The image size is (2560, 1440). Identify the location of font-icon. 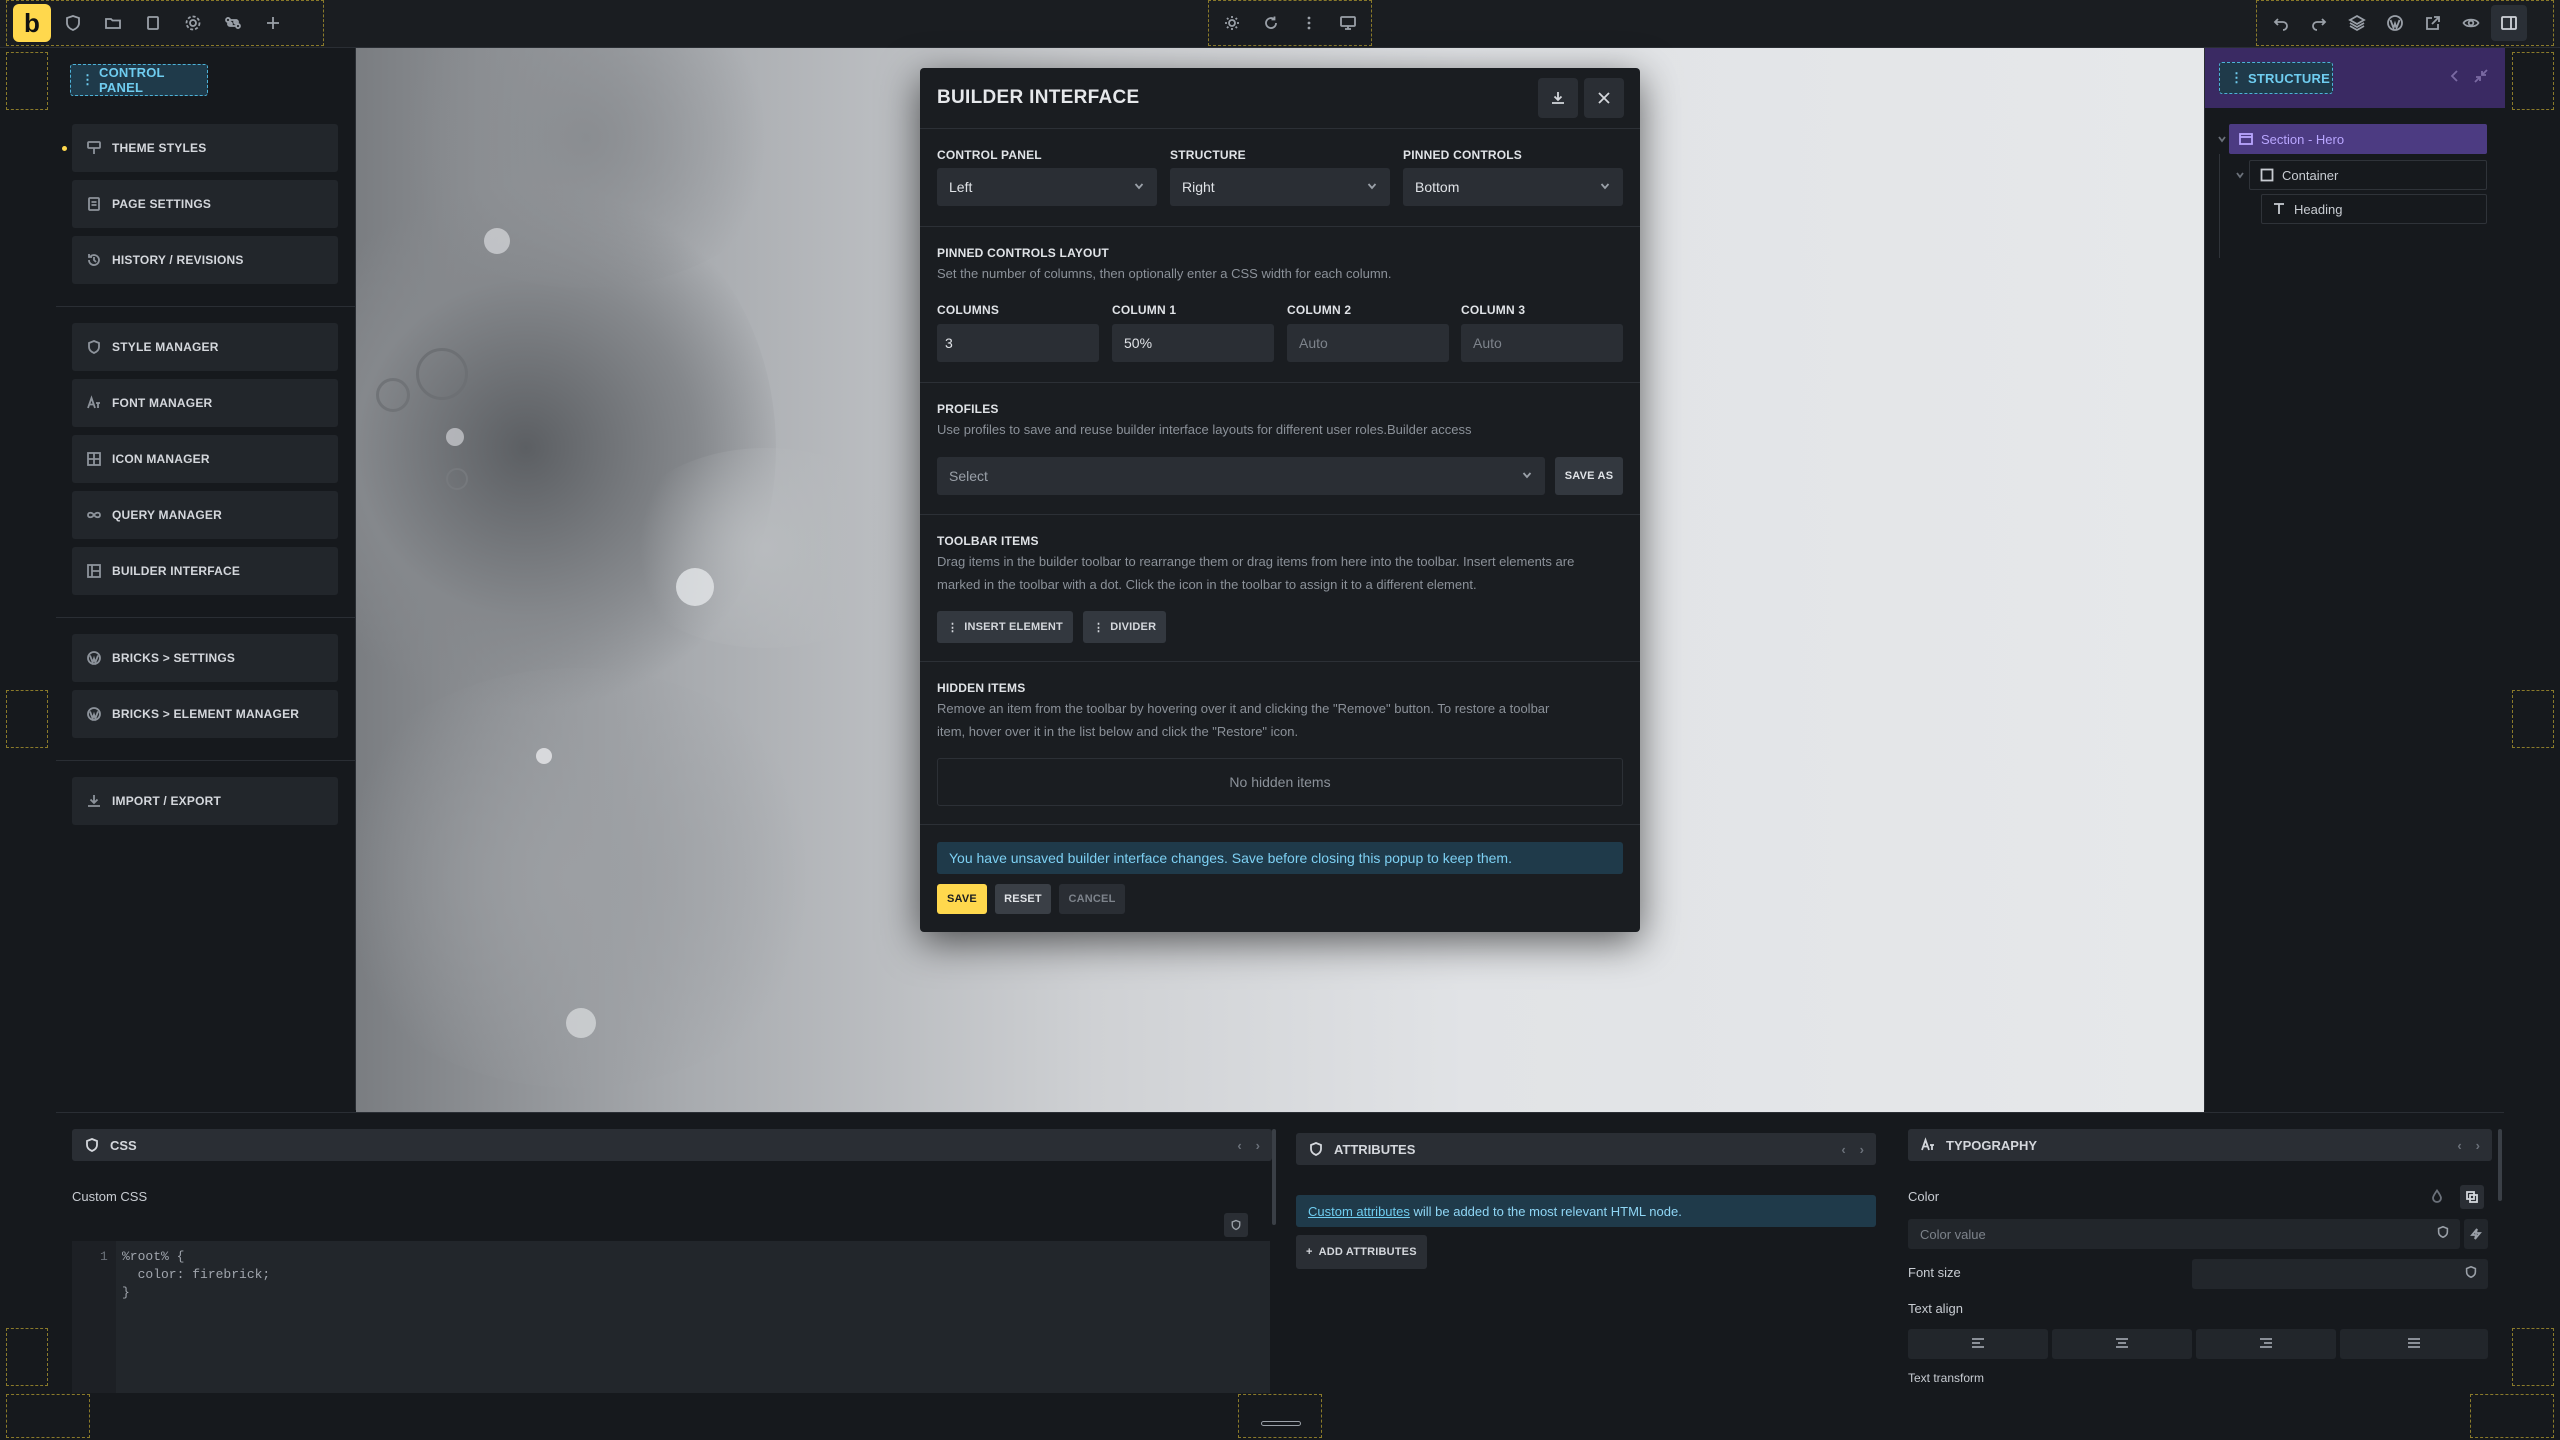
(94, 403).